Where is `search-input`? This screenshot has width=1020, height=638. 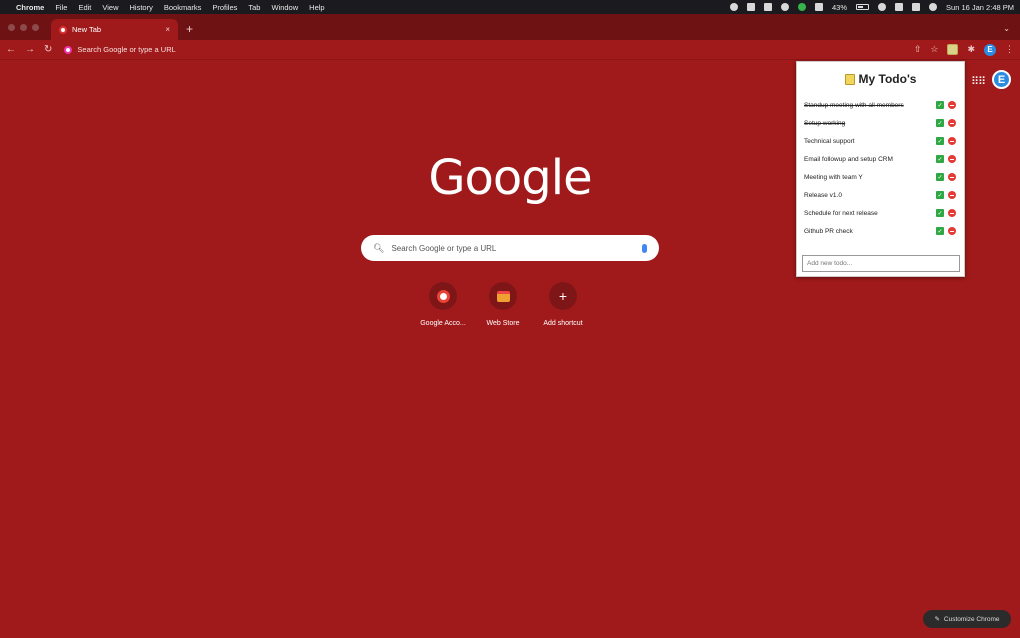 search-input is located at coordinates (516, 248).